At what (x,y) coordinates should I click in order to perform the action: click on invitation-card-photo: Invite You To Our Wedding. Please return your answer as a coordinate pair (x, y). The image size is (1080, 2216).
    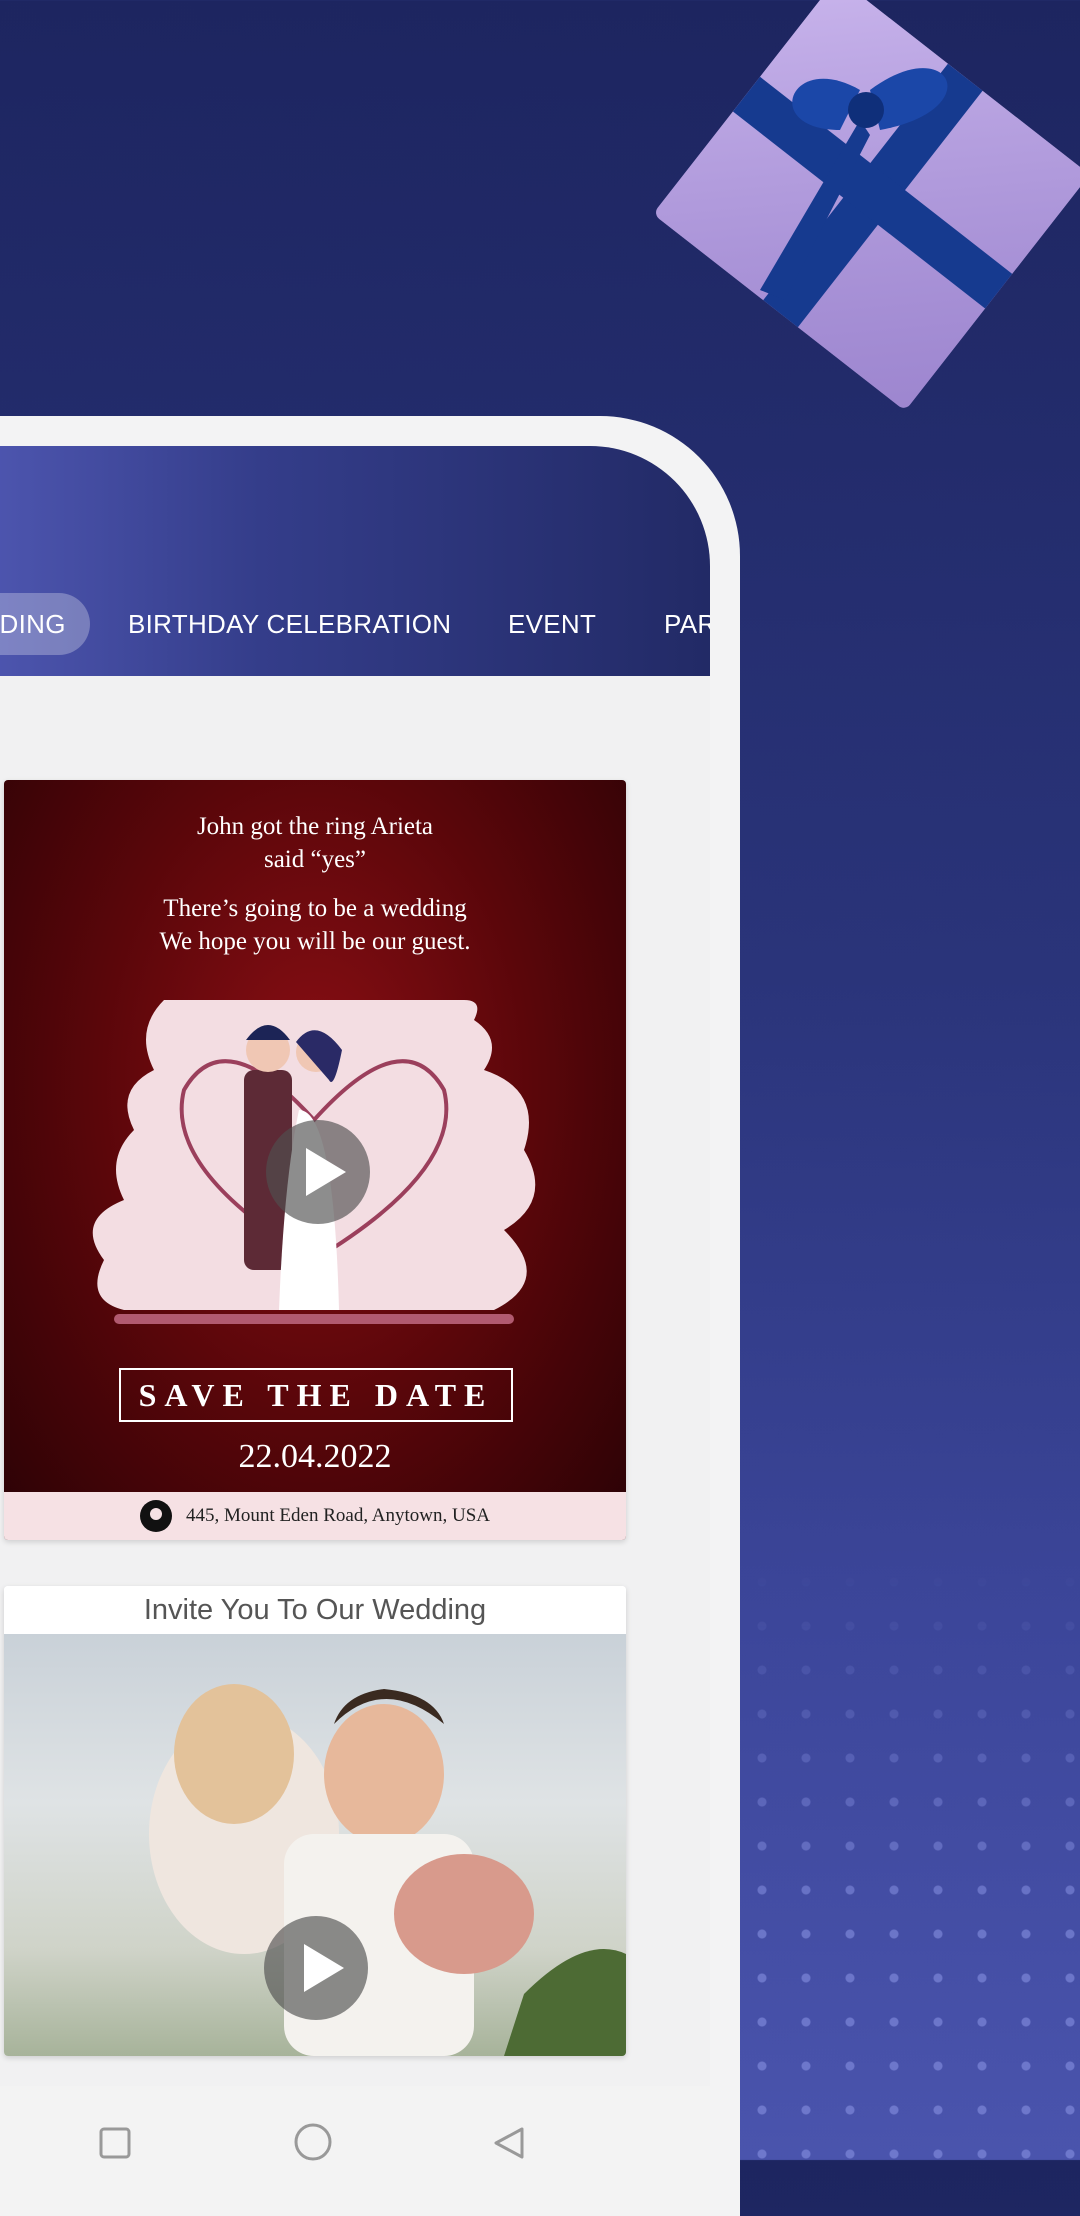
    Looking at the image, I should click on (315, 1821).